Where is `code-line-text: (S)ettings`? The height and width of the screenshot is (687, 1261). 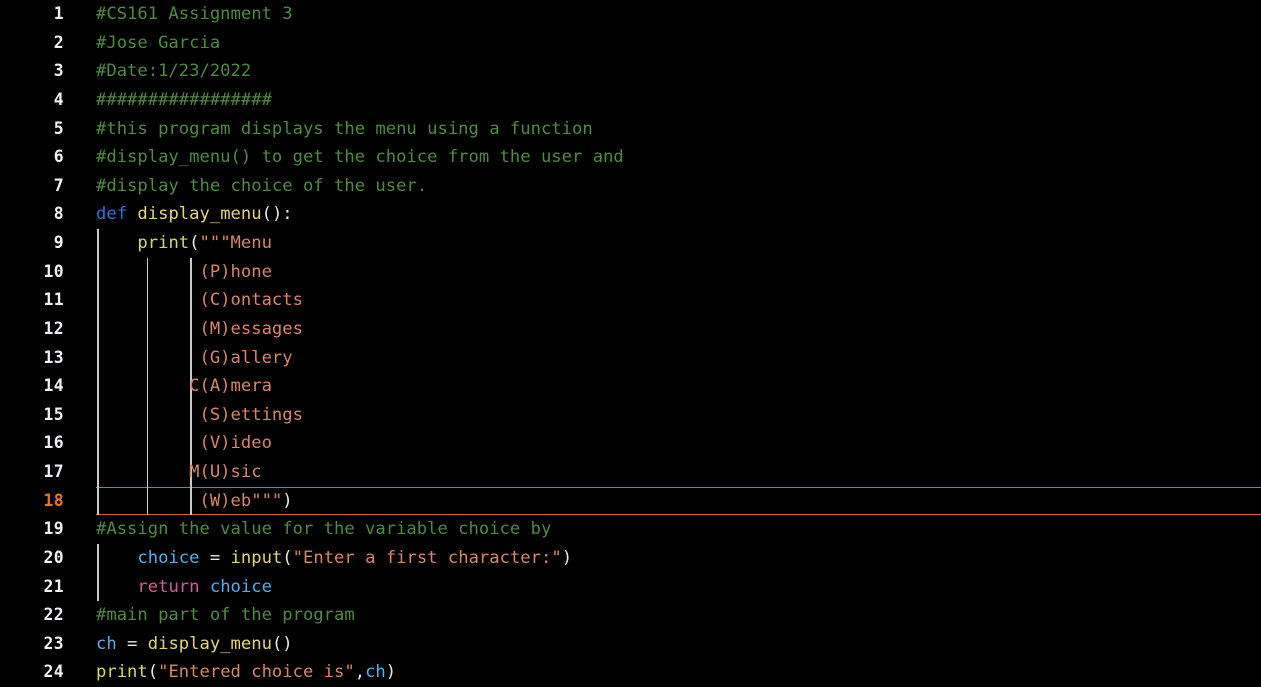 code-line-text: (S)ettings is located at coordinates (199, 415).